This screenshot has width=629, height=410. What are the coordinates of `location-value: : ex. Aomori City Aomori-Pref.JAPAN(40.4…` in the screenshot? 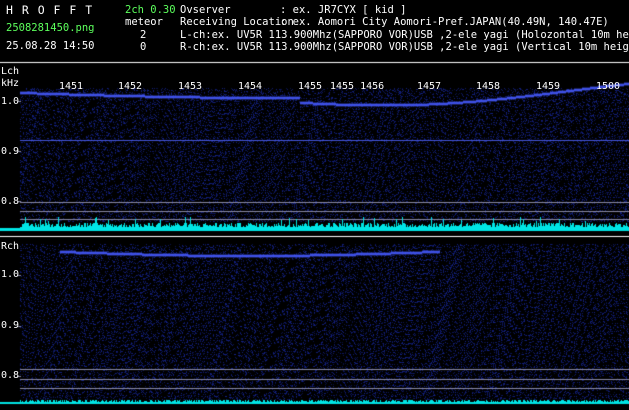 It's located at (444, 22).